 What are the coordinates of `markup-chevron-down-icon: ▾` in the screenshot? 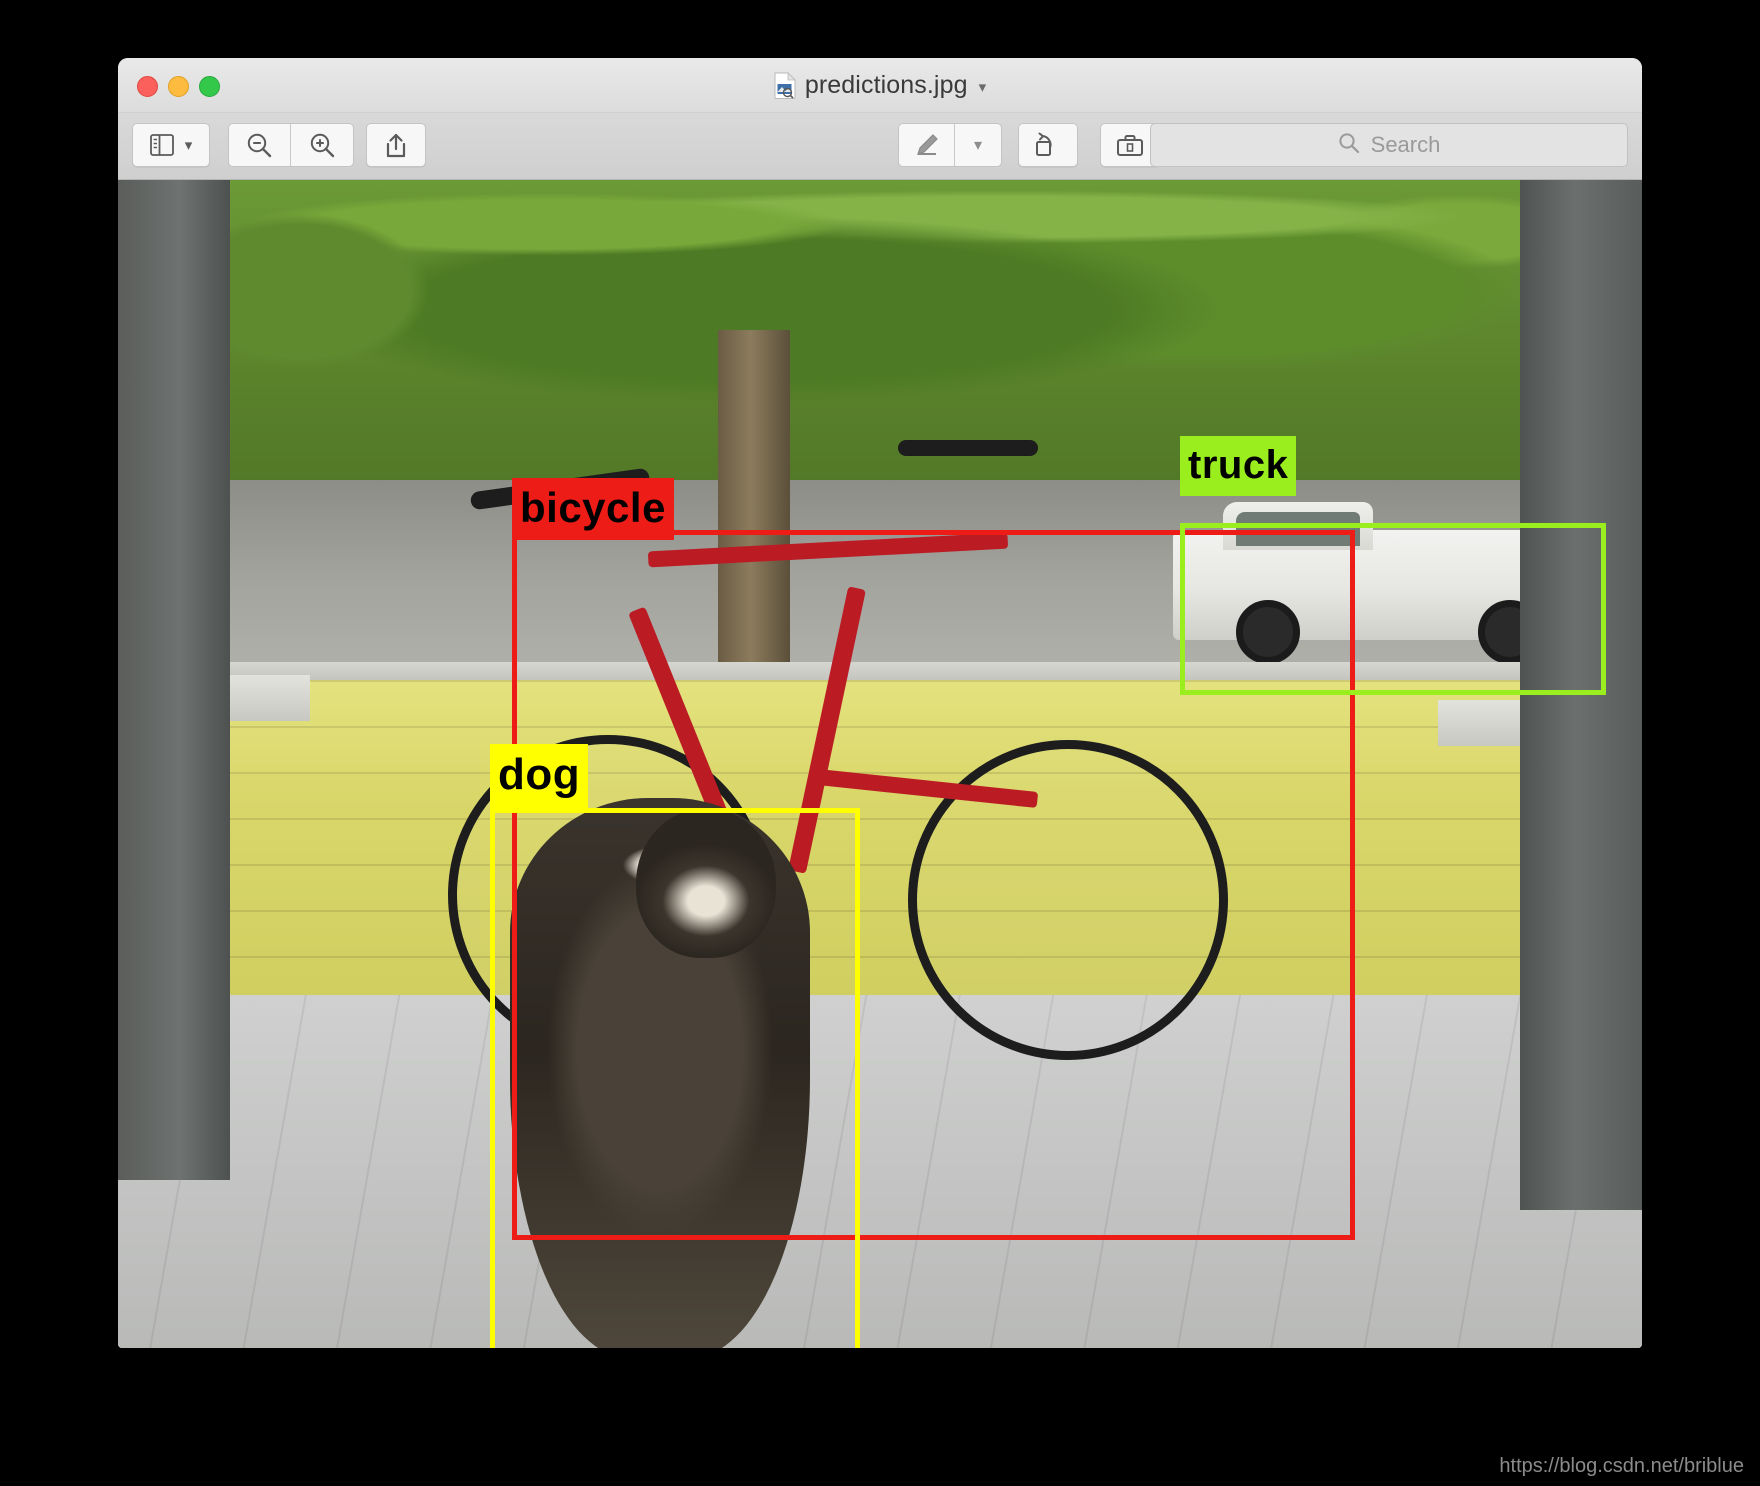 It's located at (978, 145).